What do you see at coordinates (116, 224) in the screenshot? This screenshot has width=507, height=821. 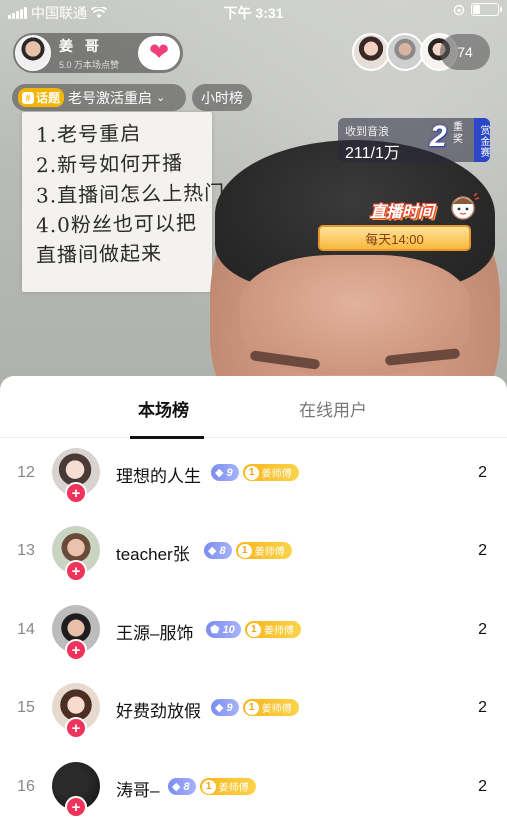 I see `note-line: 4.0粉丝也可以把` at bounding box center [116, 224].